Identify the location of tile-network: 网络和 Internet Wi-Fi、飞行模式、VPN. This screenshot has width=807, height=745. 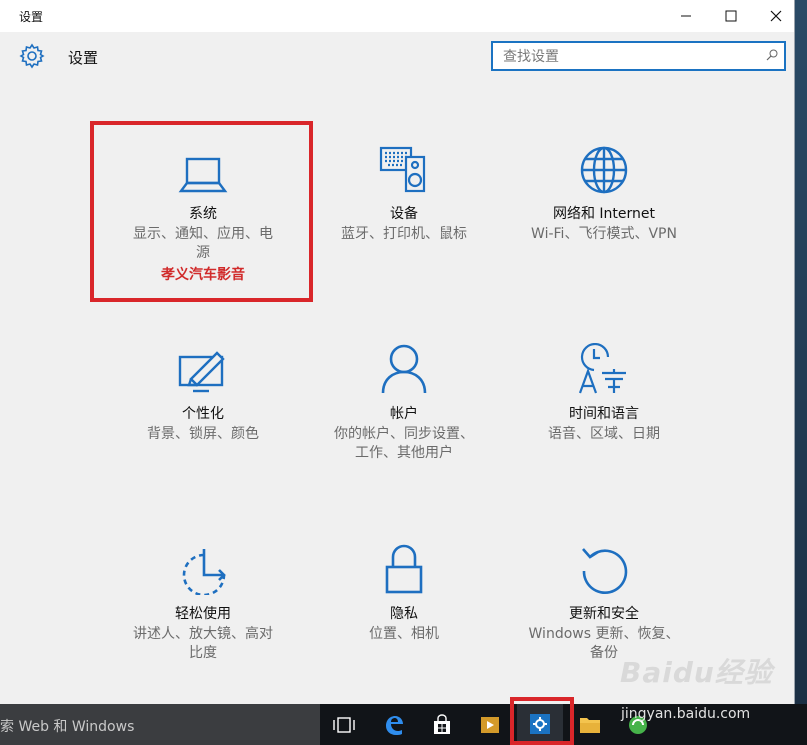
(604, 189).